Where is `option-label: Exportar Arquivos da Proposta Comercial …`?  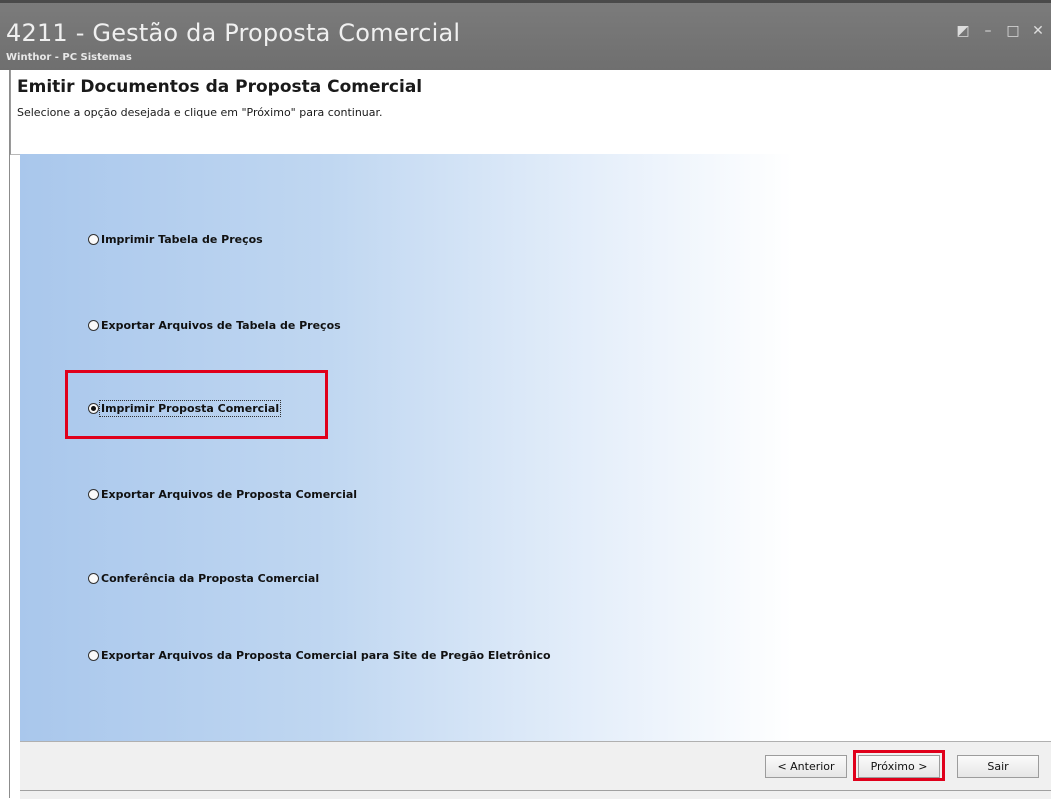 option-label: Exportar Arquivos da Proposta Comercial … is located at coordinates (326, 655).